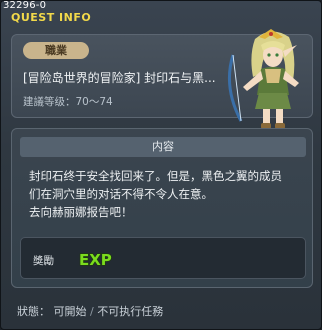 The image size is (322, 330). I want to click on quest-status: 狀態： 可開始 / 不可执行任務, so click(90, 311).